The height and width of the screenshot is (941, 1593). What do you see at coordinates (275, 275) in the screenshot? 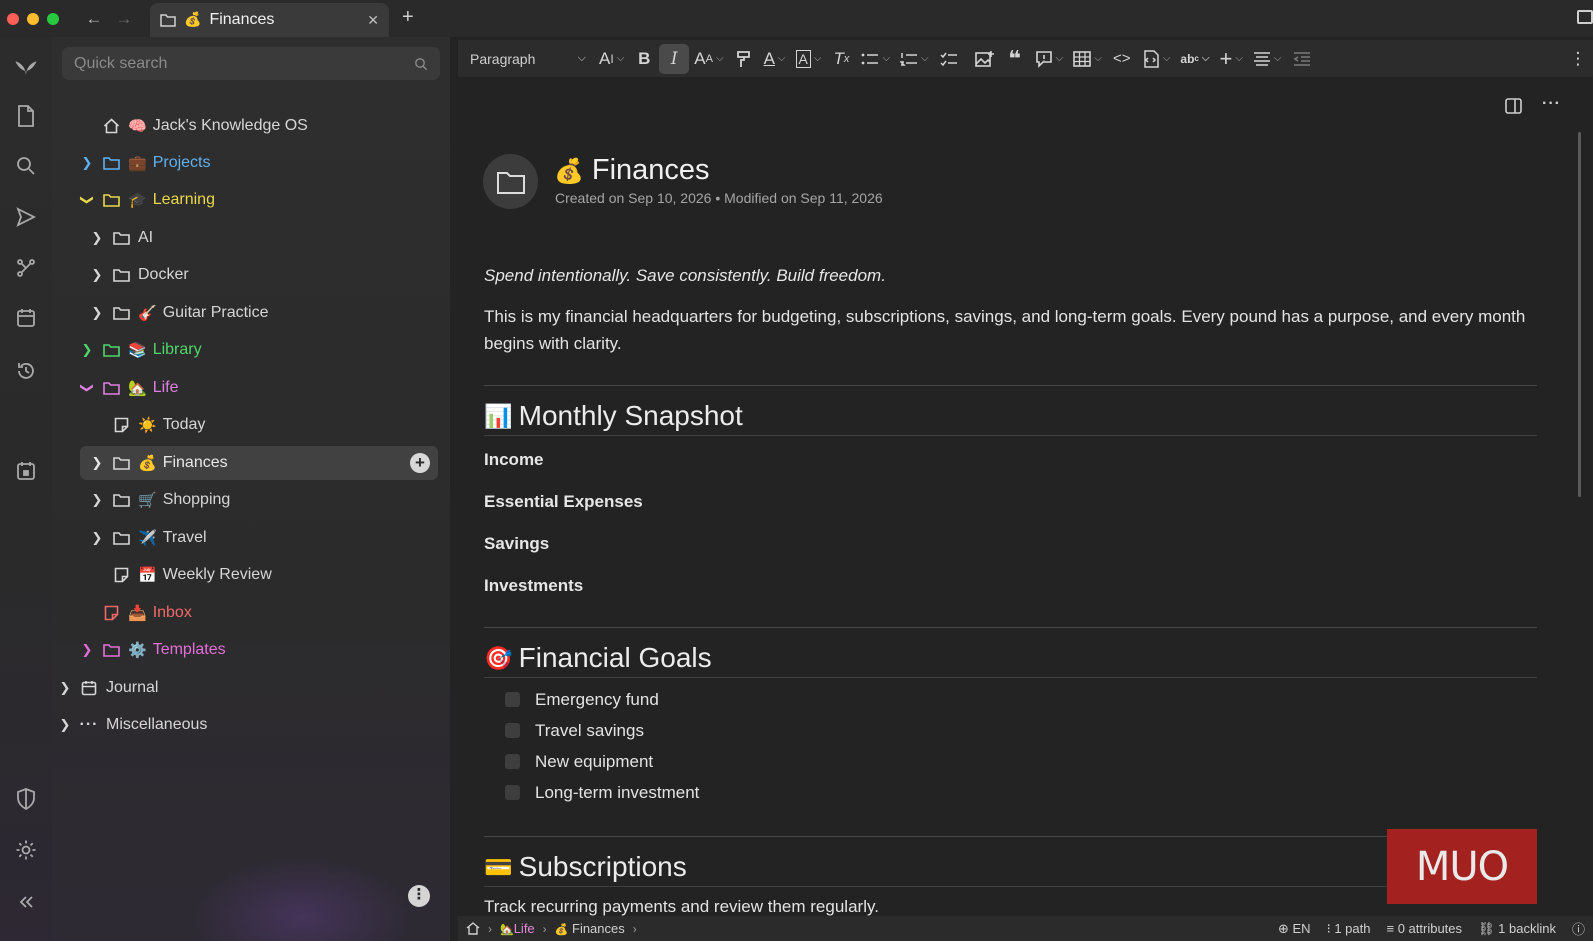
I see `tree-item-docker: ❯ Docker` at bounding box center [275, 275].